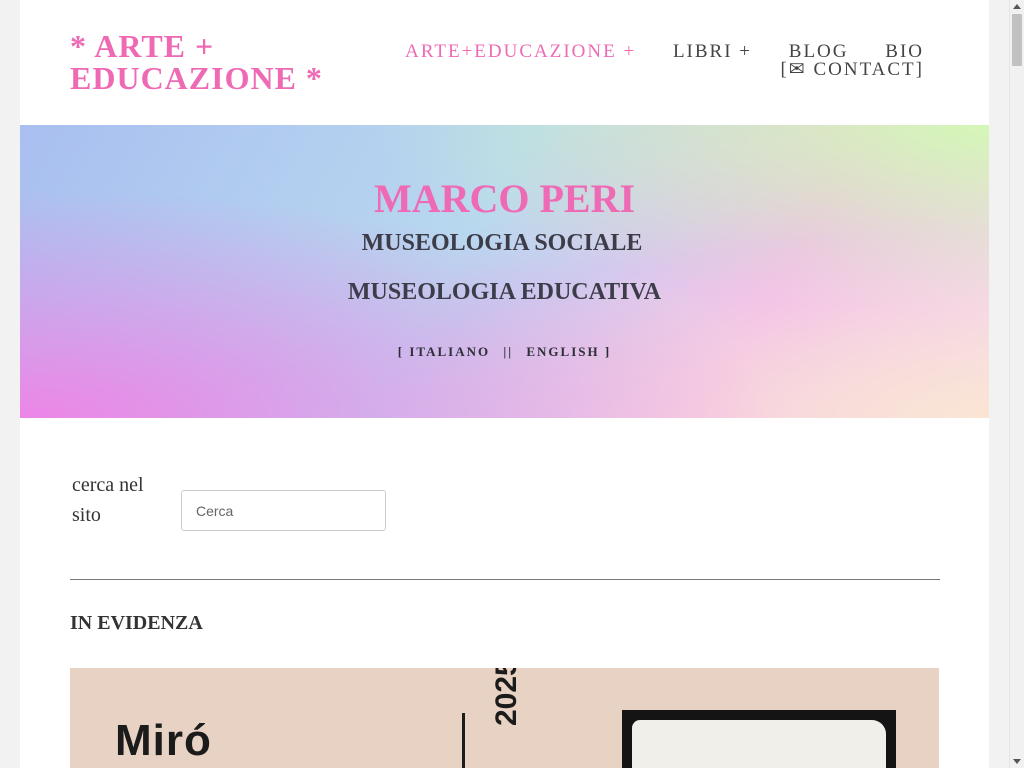 This screenshot has width=1024, height=768. I want to click on featured-image: Miró 2025, so click(504, 718).